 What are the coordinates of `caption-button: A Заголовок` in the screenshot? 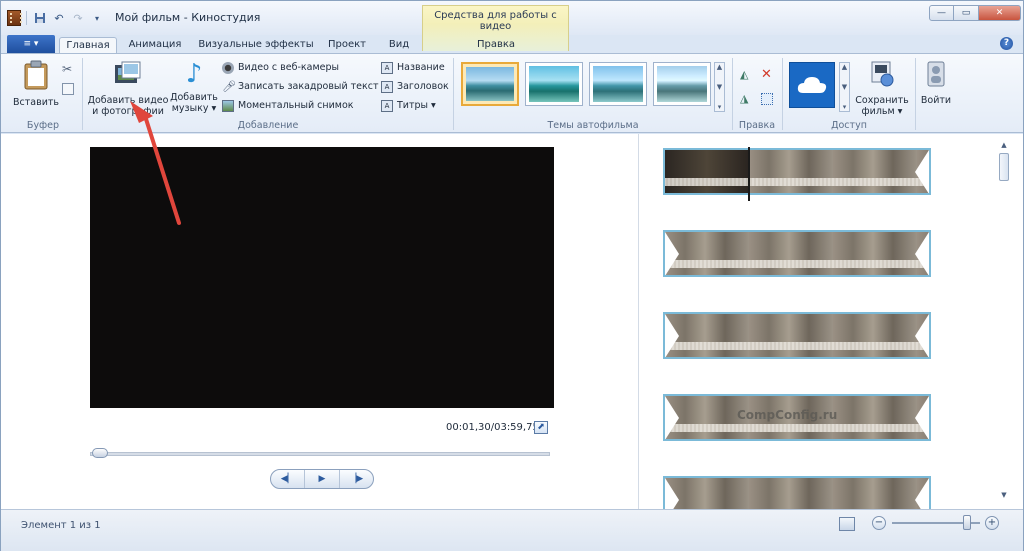 It's located at (415, 86).